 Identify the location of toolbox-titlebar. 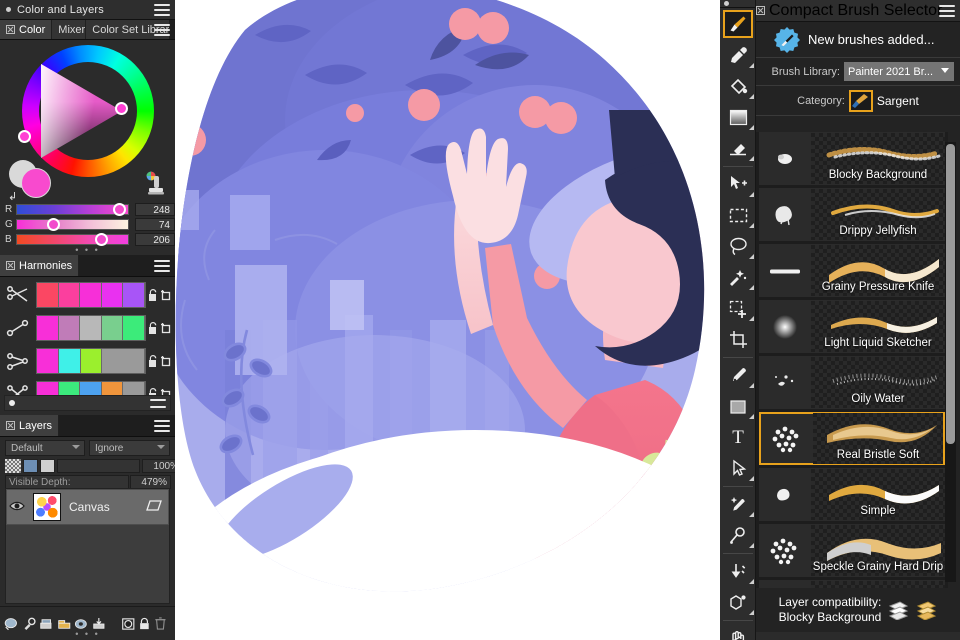
(737, 4).